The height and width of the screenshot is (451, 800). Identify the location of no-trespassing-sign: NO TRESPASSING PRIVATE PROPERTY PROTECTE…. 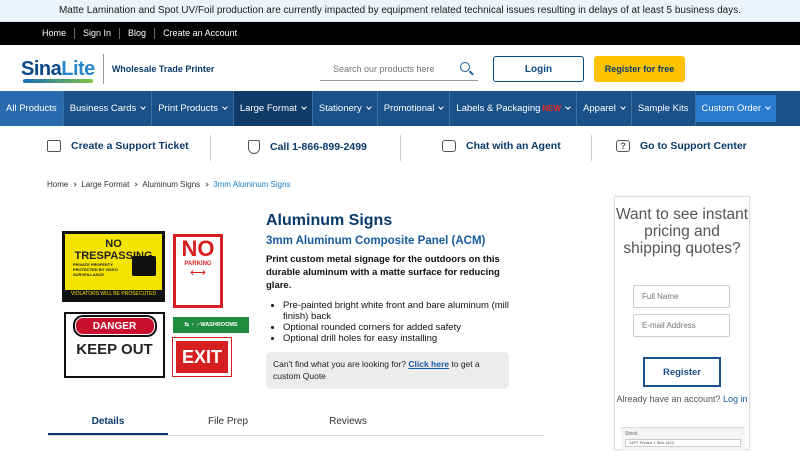
(113, 266).